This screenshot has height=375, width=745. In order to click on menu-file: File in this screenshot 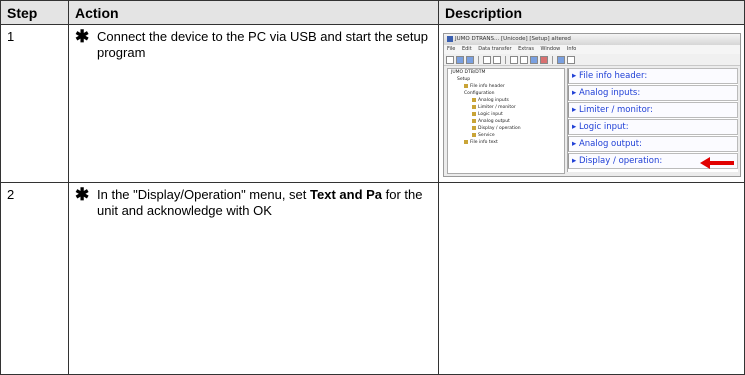, I will do `click(451, 49)`.